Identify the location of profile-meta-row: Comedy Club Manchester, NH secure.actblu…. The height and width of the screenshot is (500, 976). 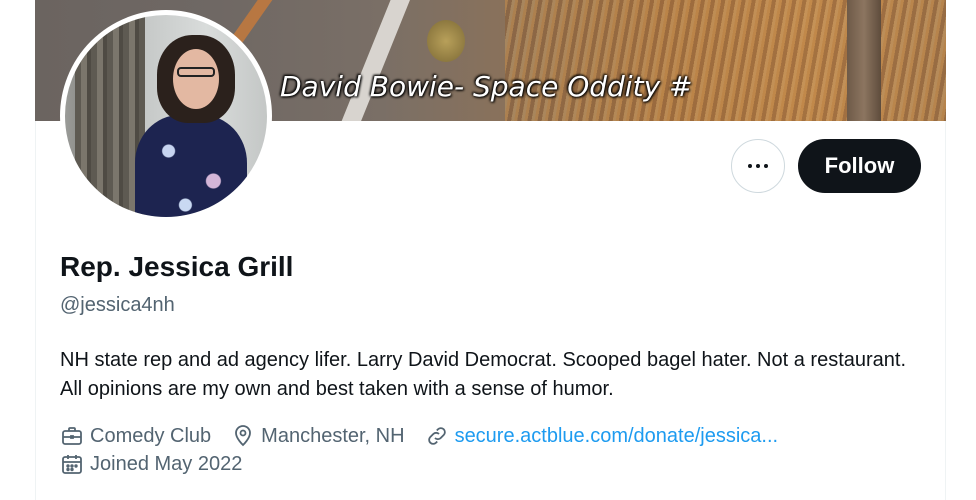
(429, 436).